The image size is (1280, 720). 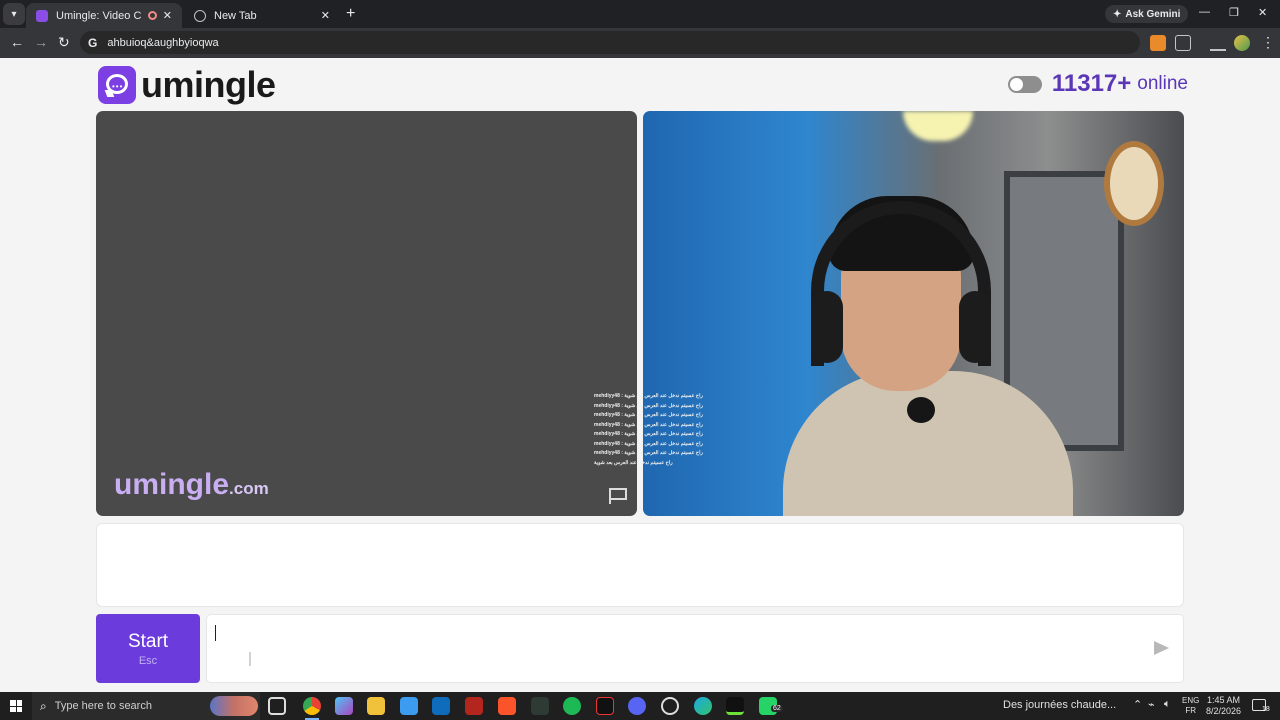 What do you see at coordinates (921, 410) in the screenshot?
I see `headset-mic` at bounding box center [921, 410].